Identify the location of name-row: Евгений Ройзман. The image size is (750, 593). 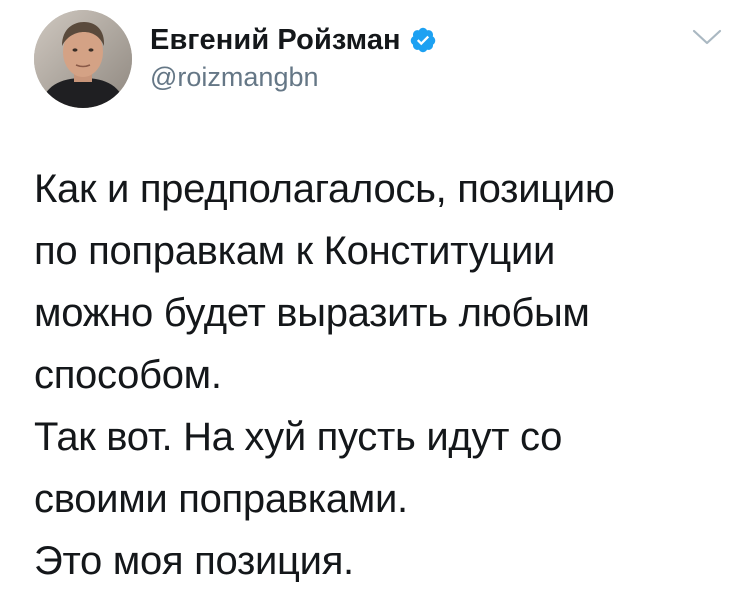
(293, 40).